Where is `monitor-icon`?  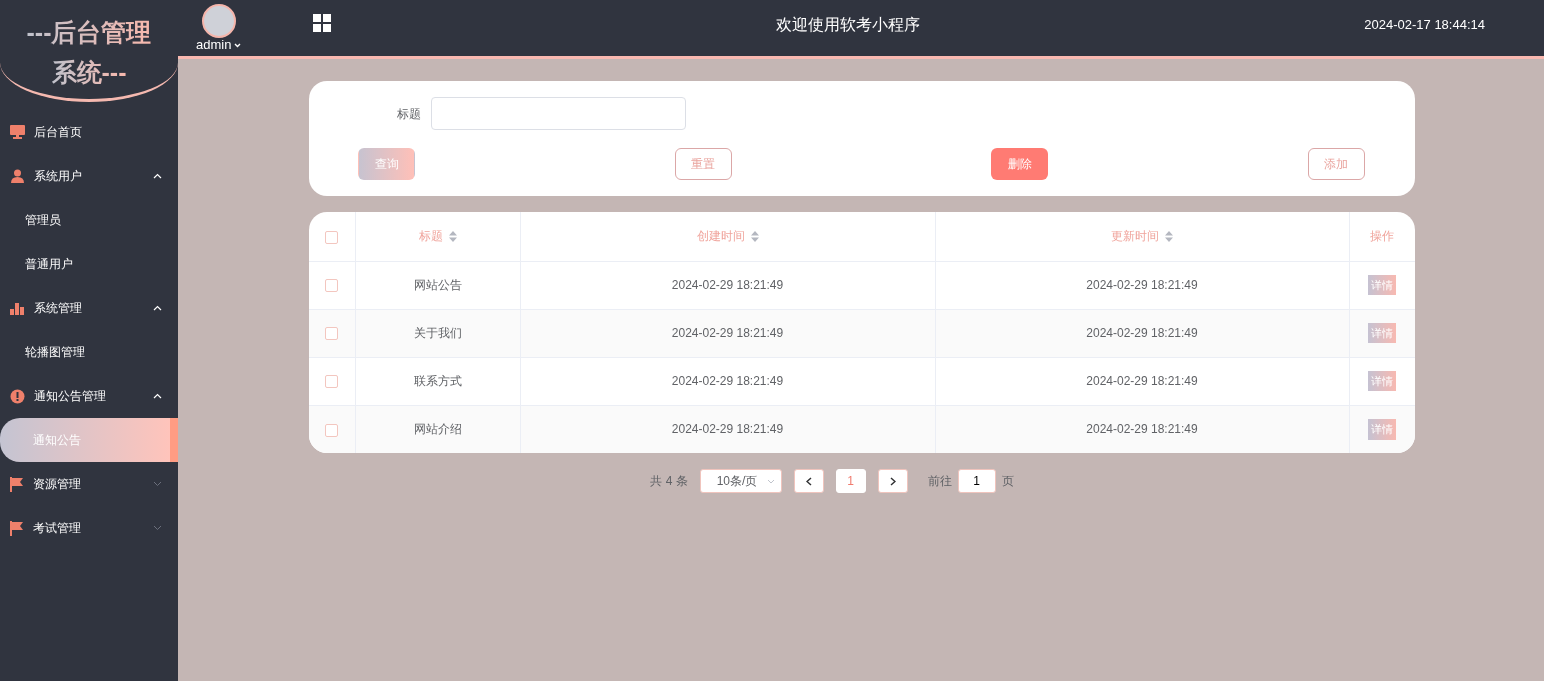
monitor-icon is located at coordinates (17, 132).